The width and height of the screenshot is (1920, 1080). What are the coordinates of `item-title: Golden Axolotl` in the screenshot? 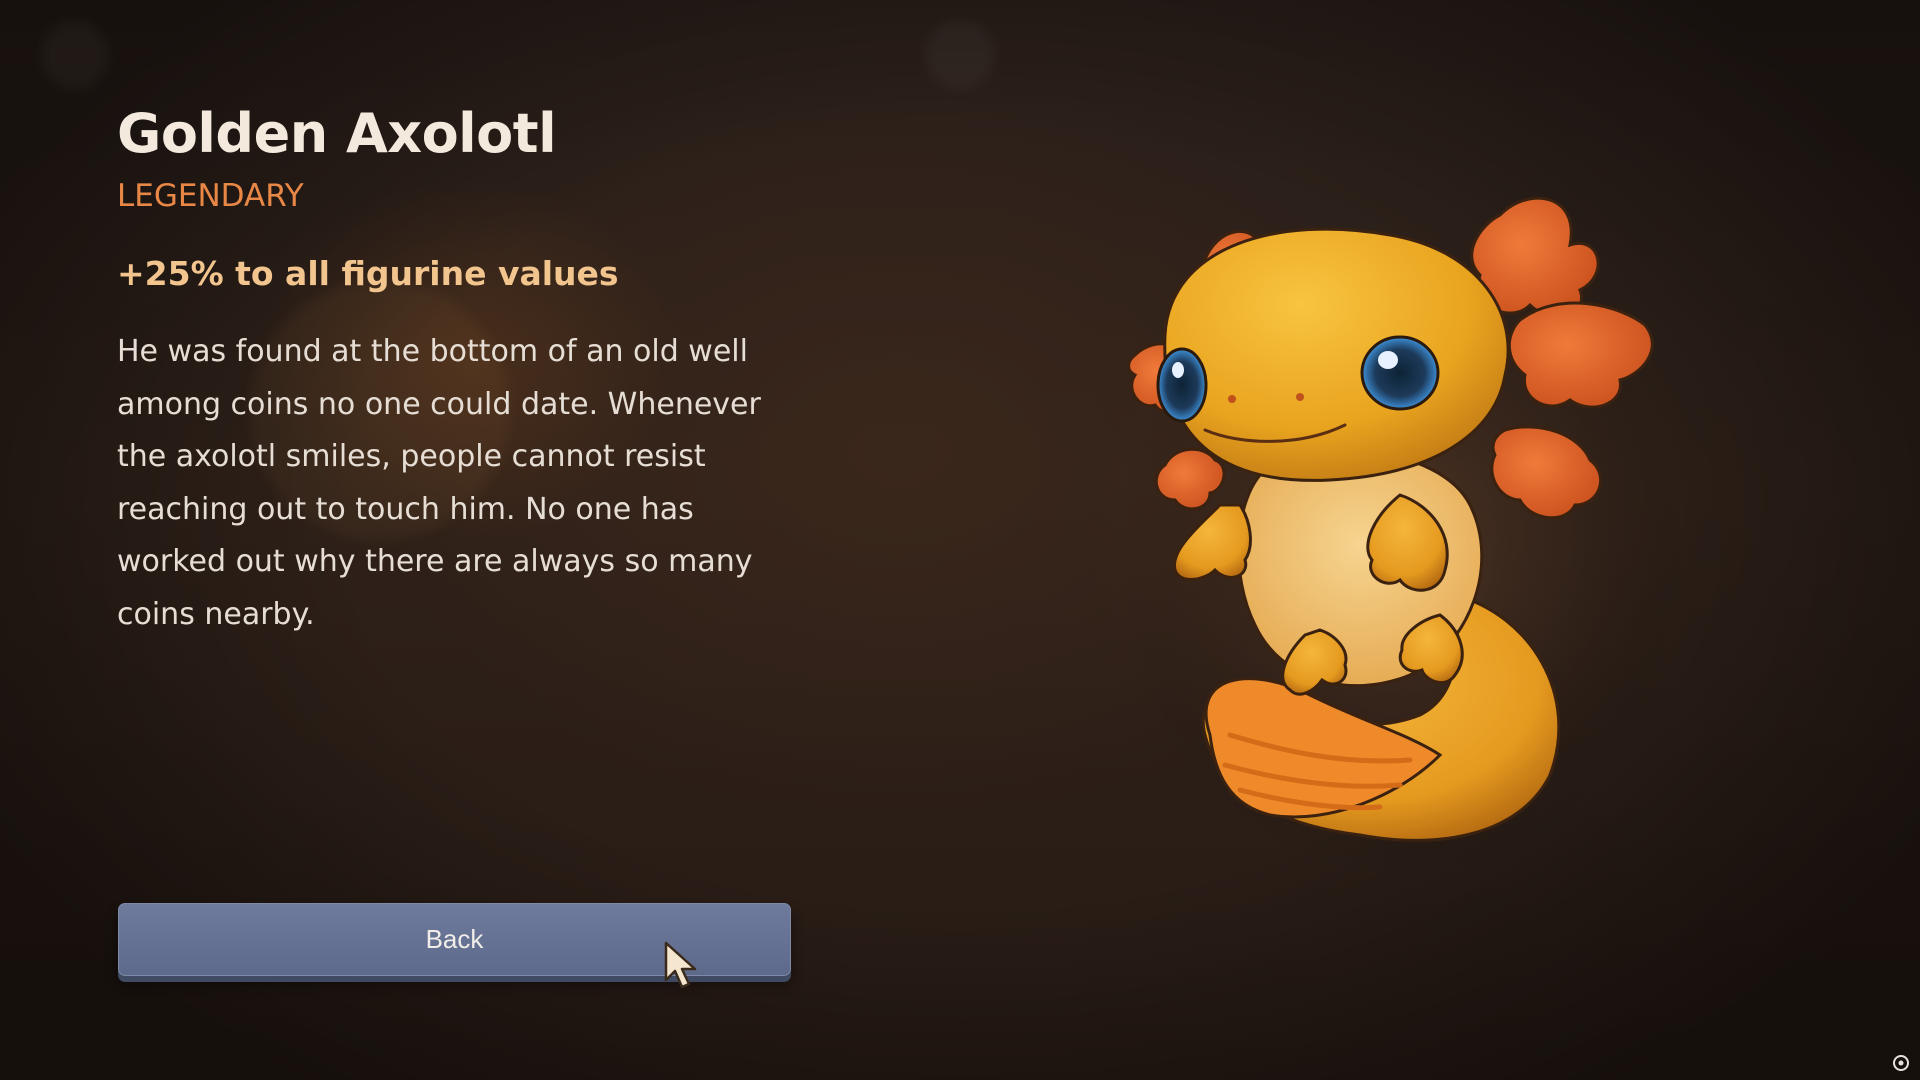 It's located at (337, 133).